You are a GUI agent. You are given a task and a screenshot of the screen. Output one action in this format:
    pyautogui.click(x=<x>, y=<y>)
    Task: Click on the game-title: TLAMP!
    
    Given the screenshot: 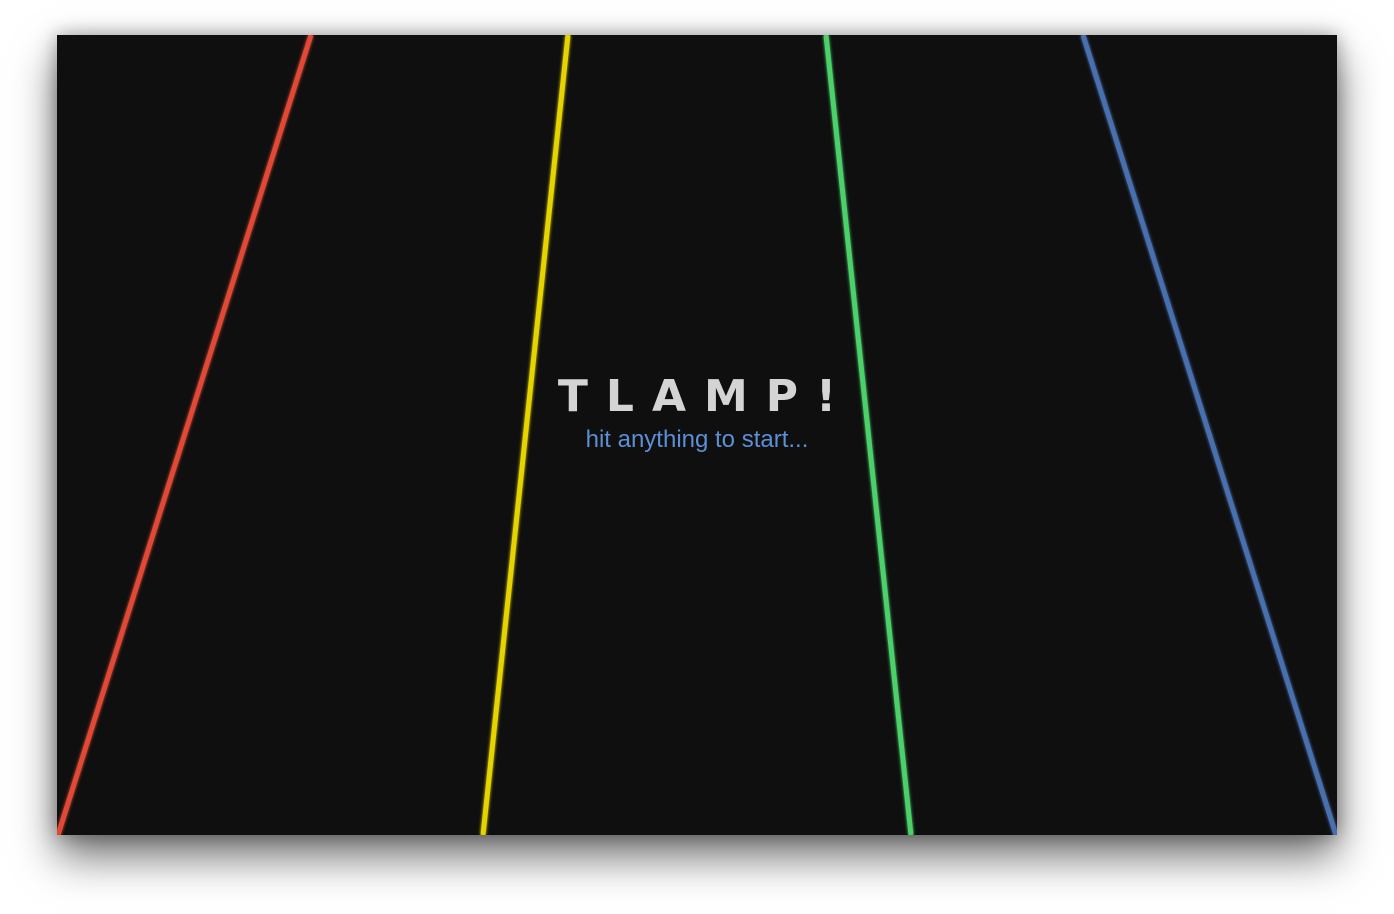 What is the action you would take?
    pyautogui.click(x=706, y=396)
    